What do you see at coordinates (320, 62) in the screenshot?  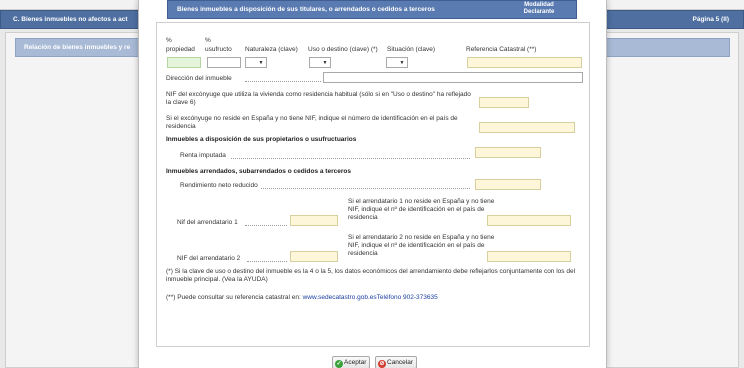 I see `uso-destino-select: ▼` at bounding box center [320, 62].